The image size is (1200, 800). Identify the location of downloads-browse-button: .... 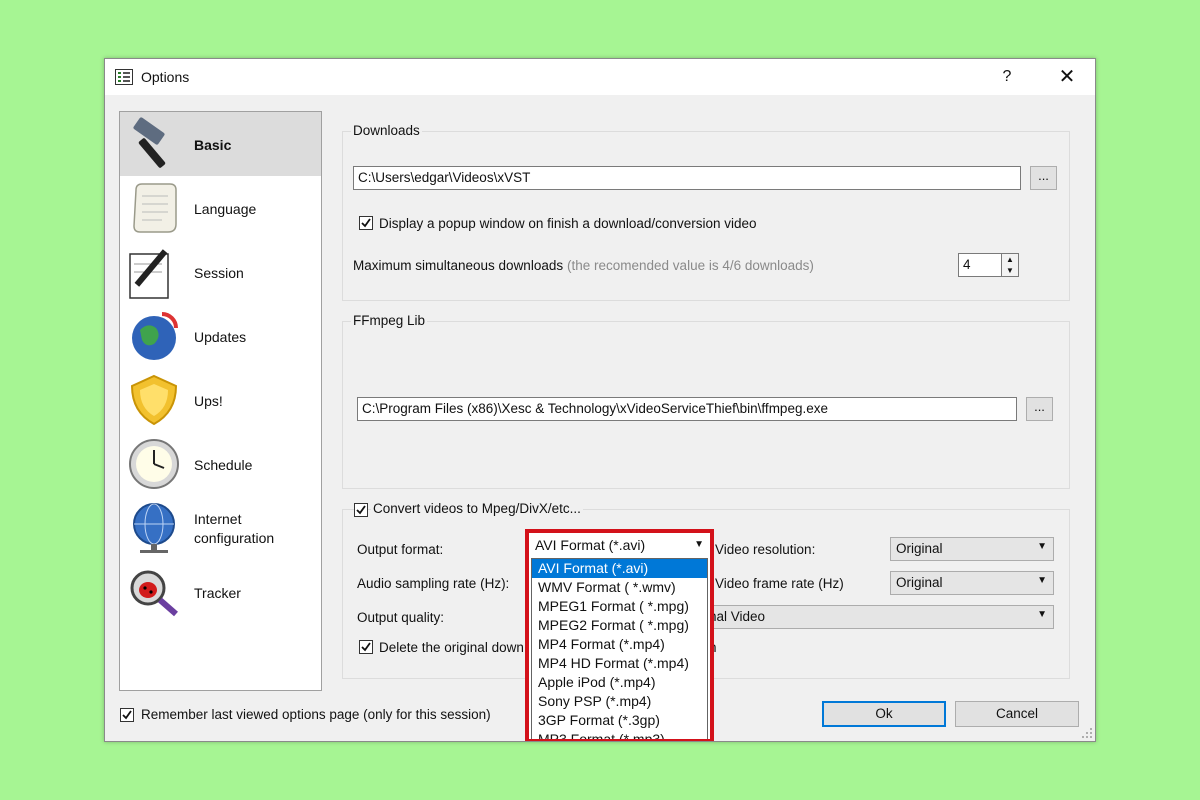
(1043, 178).